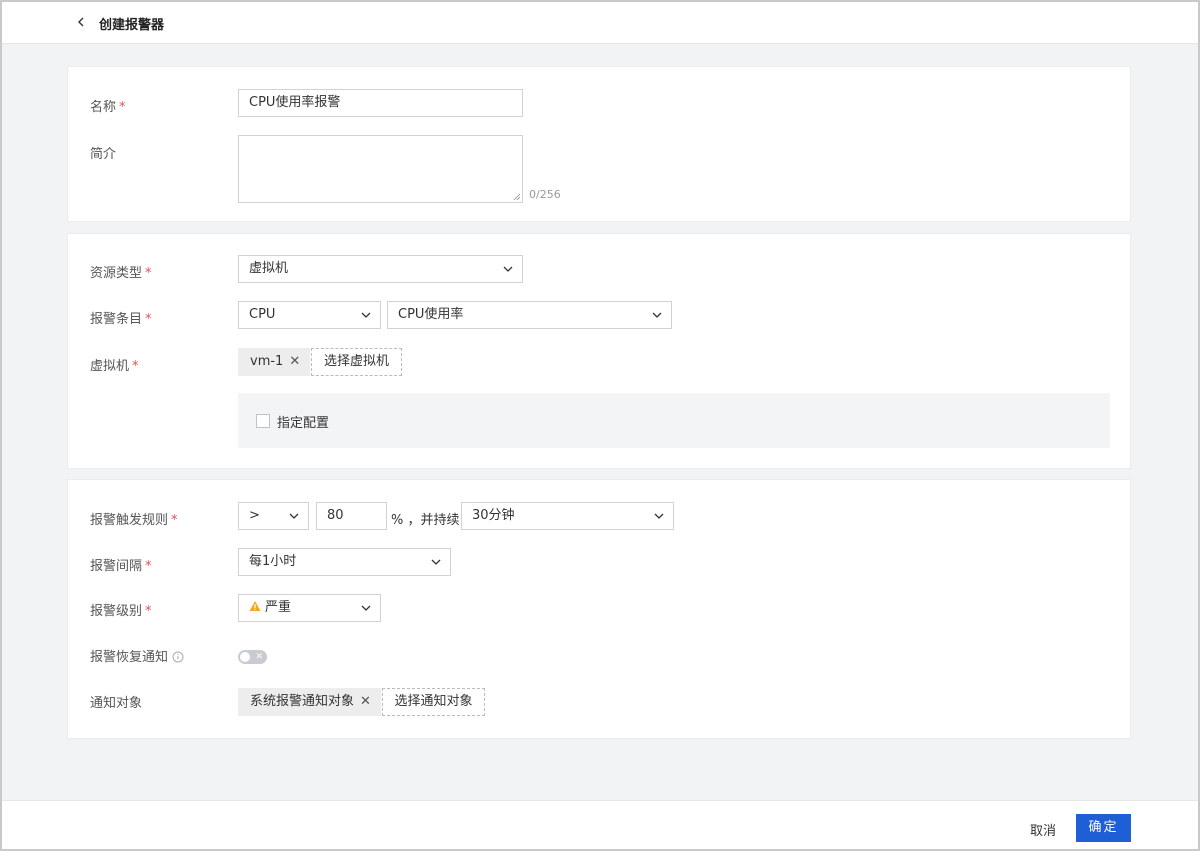 The image size is (1200, 851). Describe the element at coordinates (309, 315) in the screenshot. I see `alarm-item-category-select: CPU` at that location.